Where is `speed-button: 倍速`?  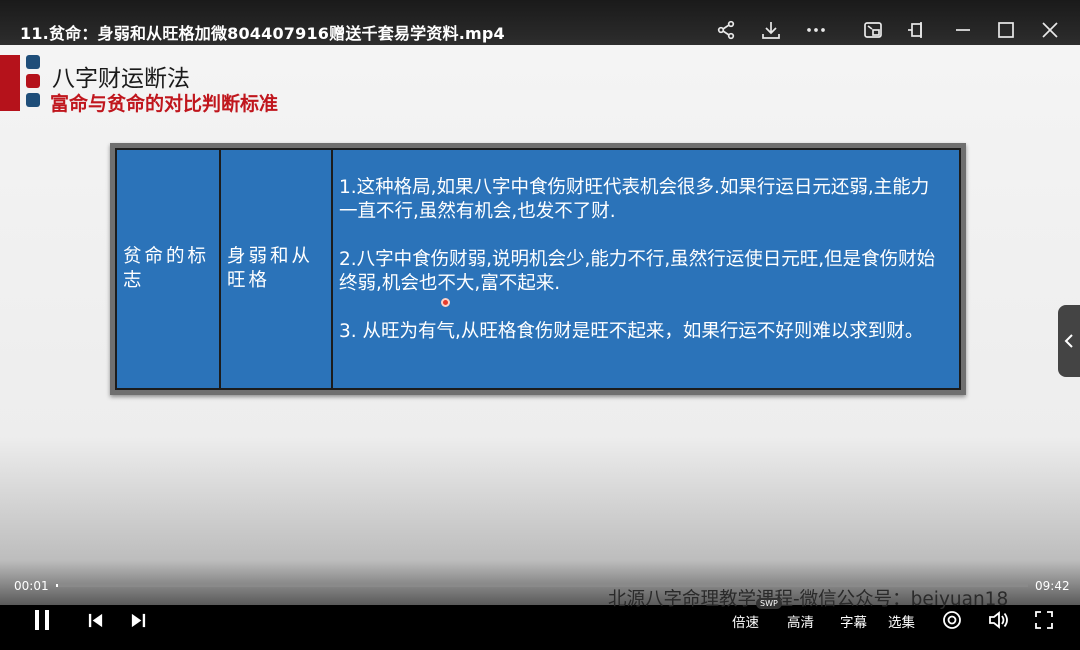
speed-button: 倍速 is located at coordinates (745, 621).